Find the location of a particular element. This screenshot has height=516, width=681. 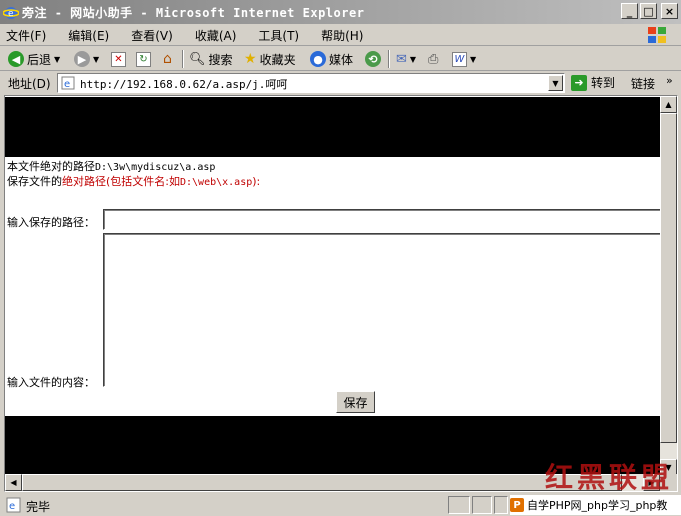

back-dropdown-icon: ▼ is located at coordinates (57, 59).